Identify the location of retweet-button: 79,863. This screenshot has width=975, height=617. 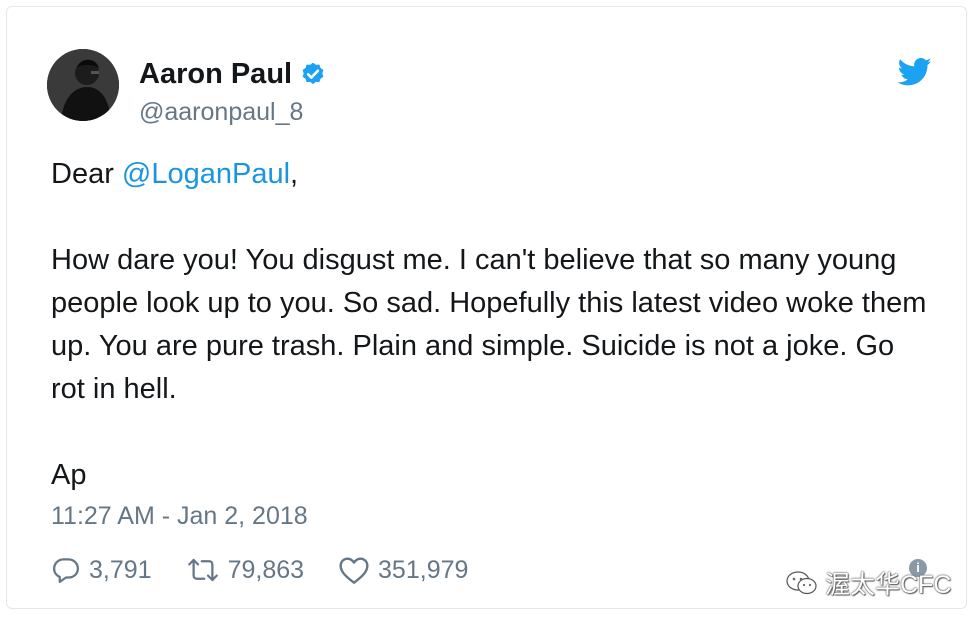
(245, 570).